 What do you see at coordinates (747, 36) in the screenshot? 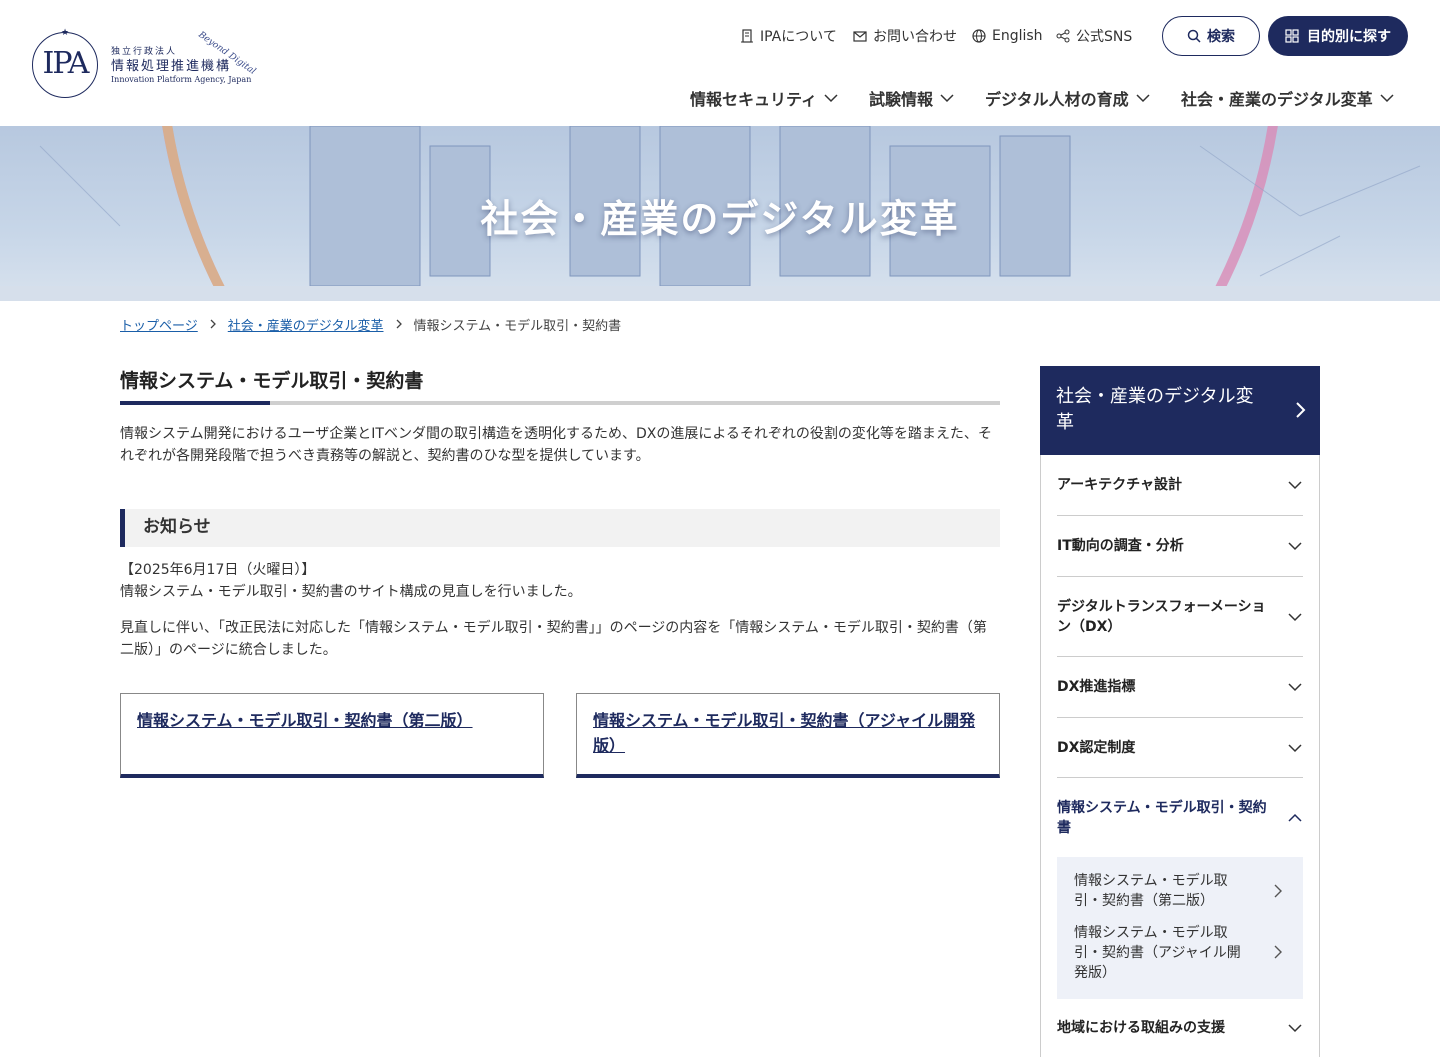
I see `building-icon` at bounding box center [747, 36].